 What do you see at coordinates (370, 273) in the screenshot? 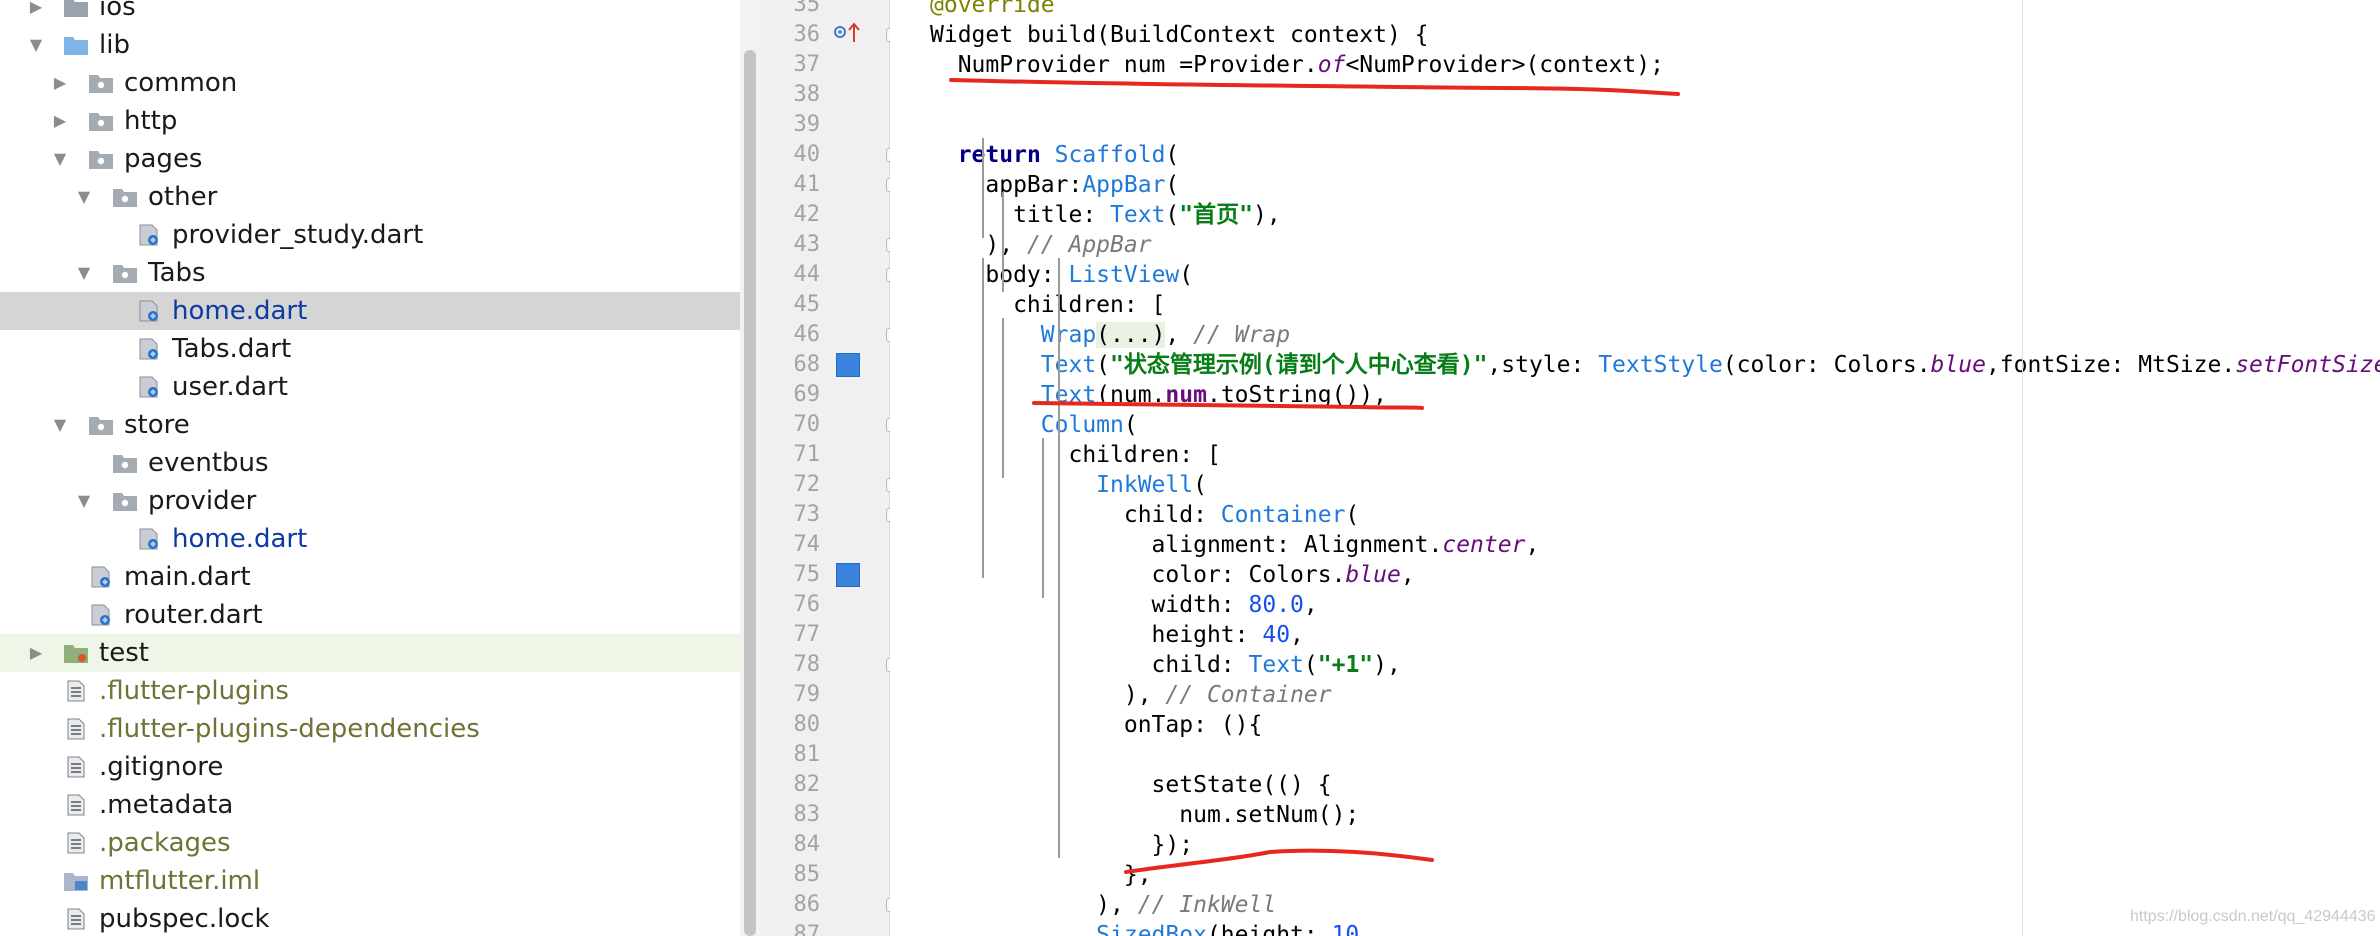
I see `tree-item: ▼ Tabs` at bounding box center [370, 273].